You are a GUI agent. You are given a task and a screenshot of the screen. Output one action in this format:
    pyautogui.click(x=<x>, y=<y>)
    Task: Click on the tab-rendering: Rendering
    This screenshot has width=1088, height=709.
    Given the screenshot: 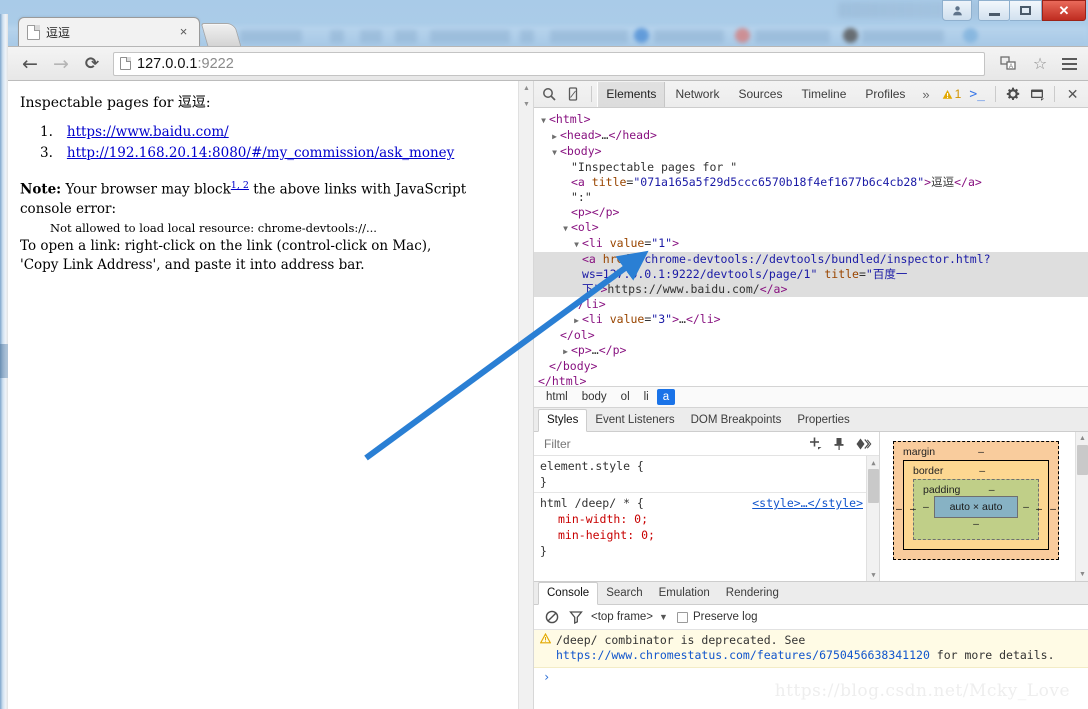 What is the action you would take?
    pyautogui.click(x=752, y=593)
    